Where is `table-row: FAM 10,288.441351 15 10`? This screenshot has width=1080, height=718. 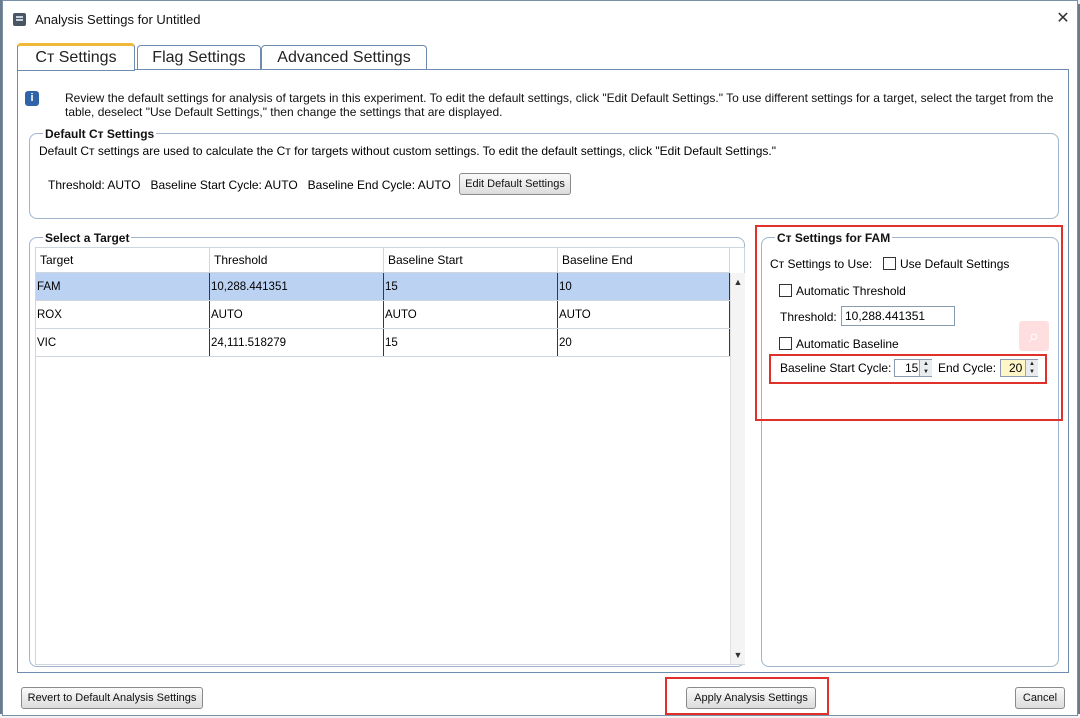 table-row: FAM 10,288.441351 15 10 is located at coordinates (383, 287).